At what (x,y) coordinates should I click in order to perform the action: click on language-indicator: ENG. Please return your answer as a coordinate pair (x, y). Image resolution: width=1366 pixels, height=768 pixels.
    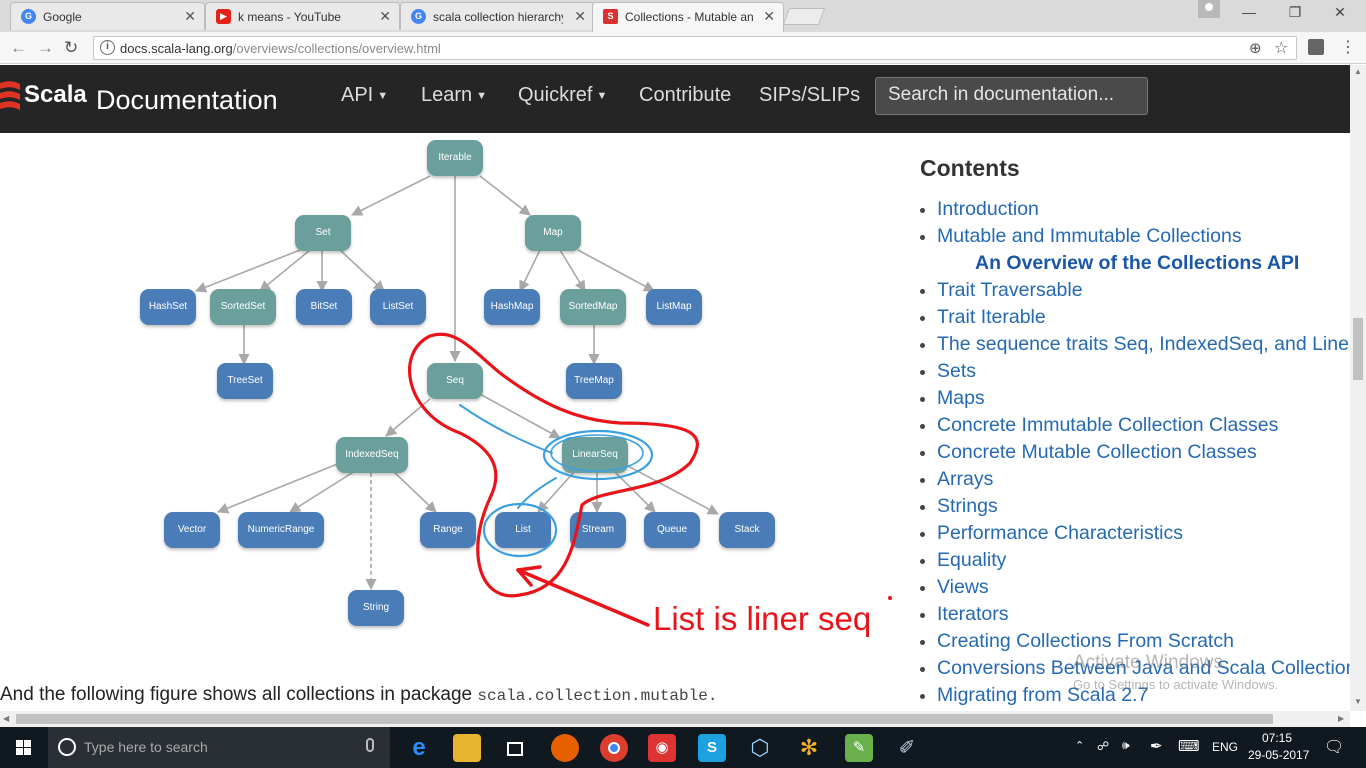
    Looking at the image, I should click on (1225, 747).